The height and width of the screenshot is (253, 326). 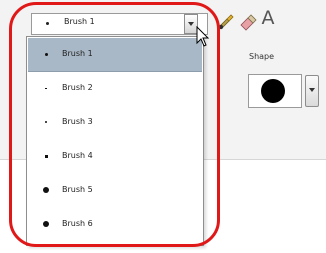 I want to click on round-shape-icon, so click(x=273, y=91).